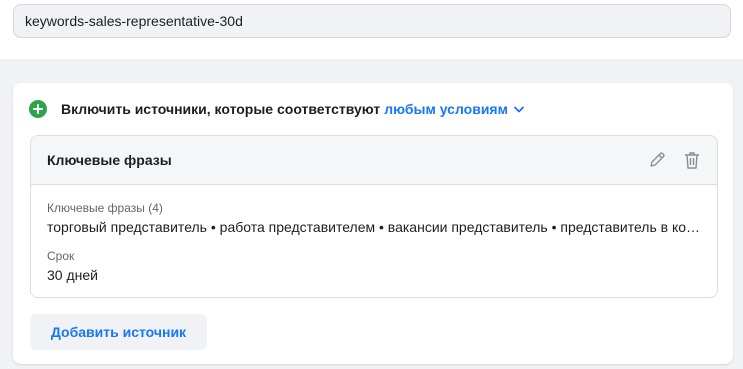 This screenshot has width=743, height=369. What do you see at coordinates (692, 160) in the screenshot?
I see `trash-icon` at bounding box center [692, 160].